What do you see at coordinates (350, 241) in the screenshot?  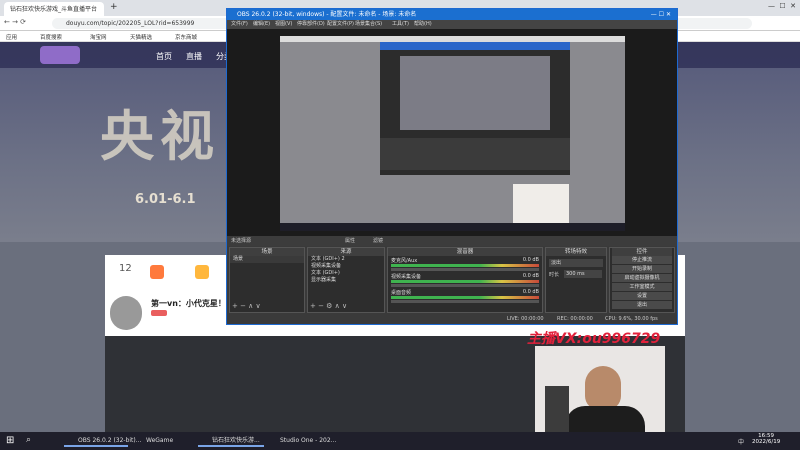 I see `properties-button: 属性` at bounding box center [350, 241].